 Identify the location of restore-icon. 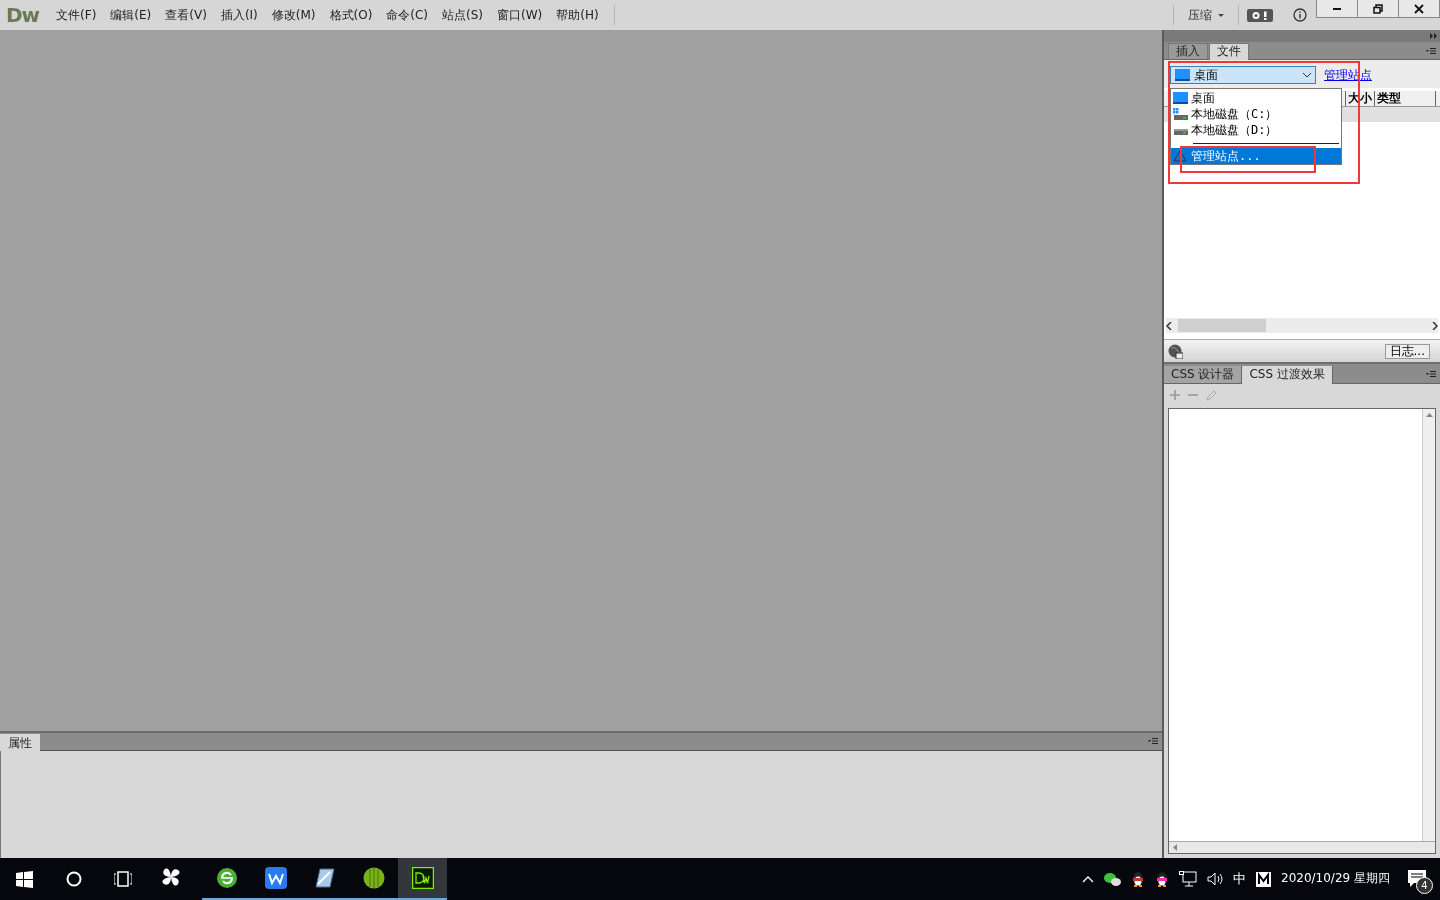
(1378, 8).